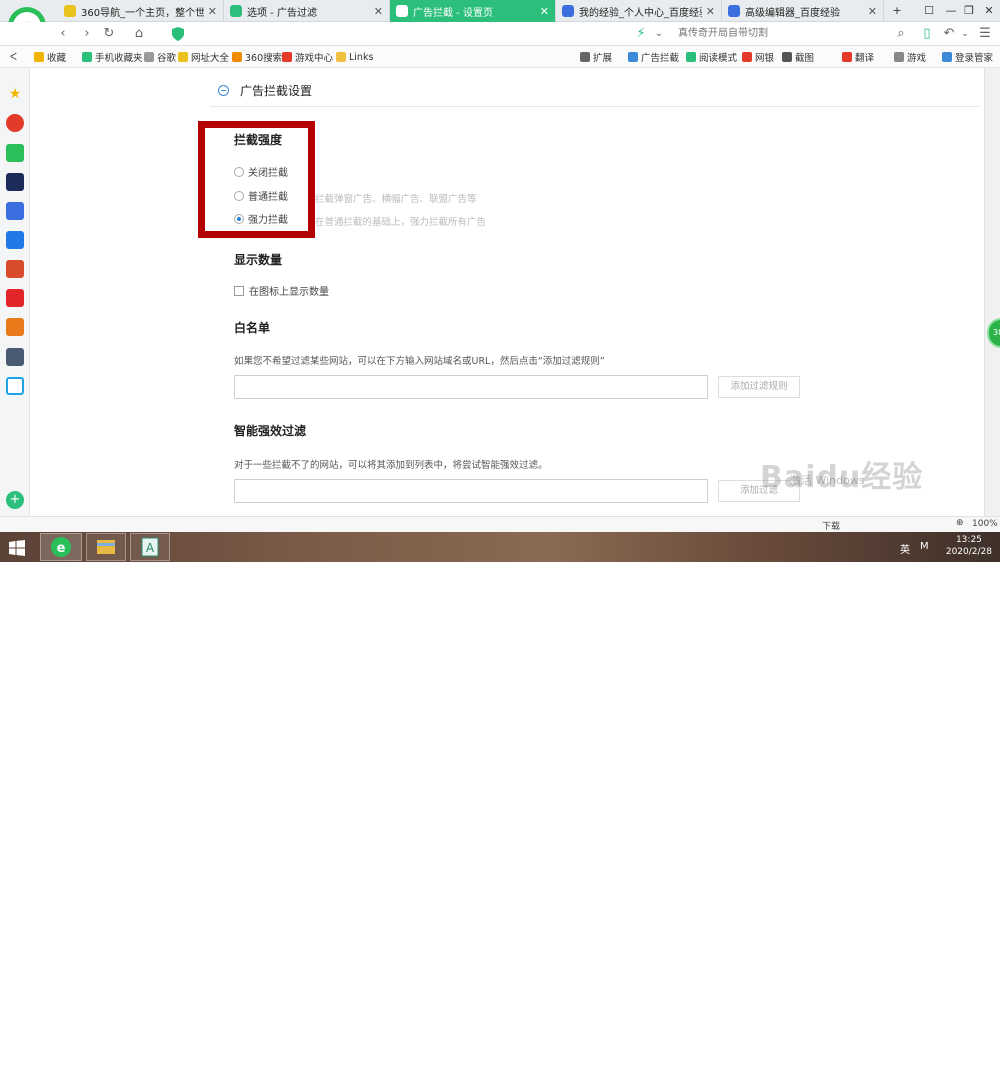  I want to click on bookmark-item: Links, so click(354, 57).